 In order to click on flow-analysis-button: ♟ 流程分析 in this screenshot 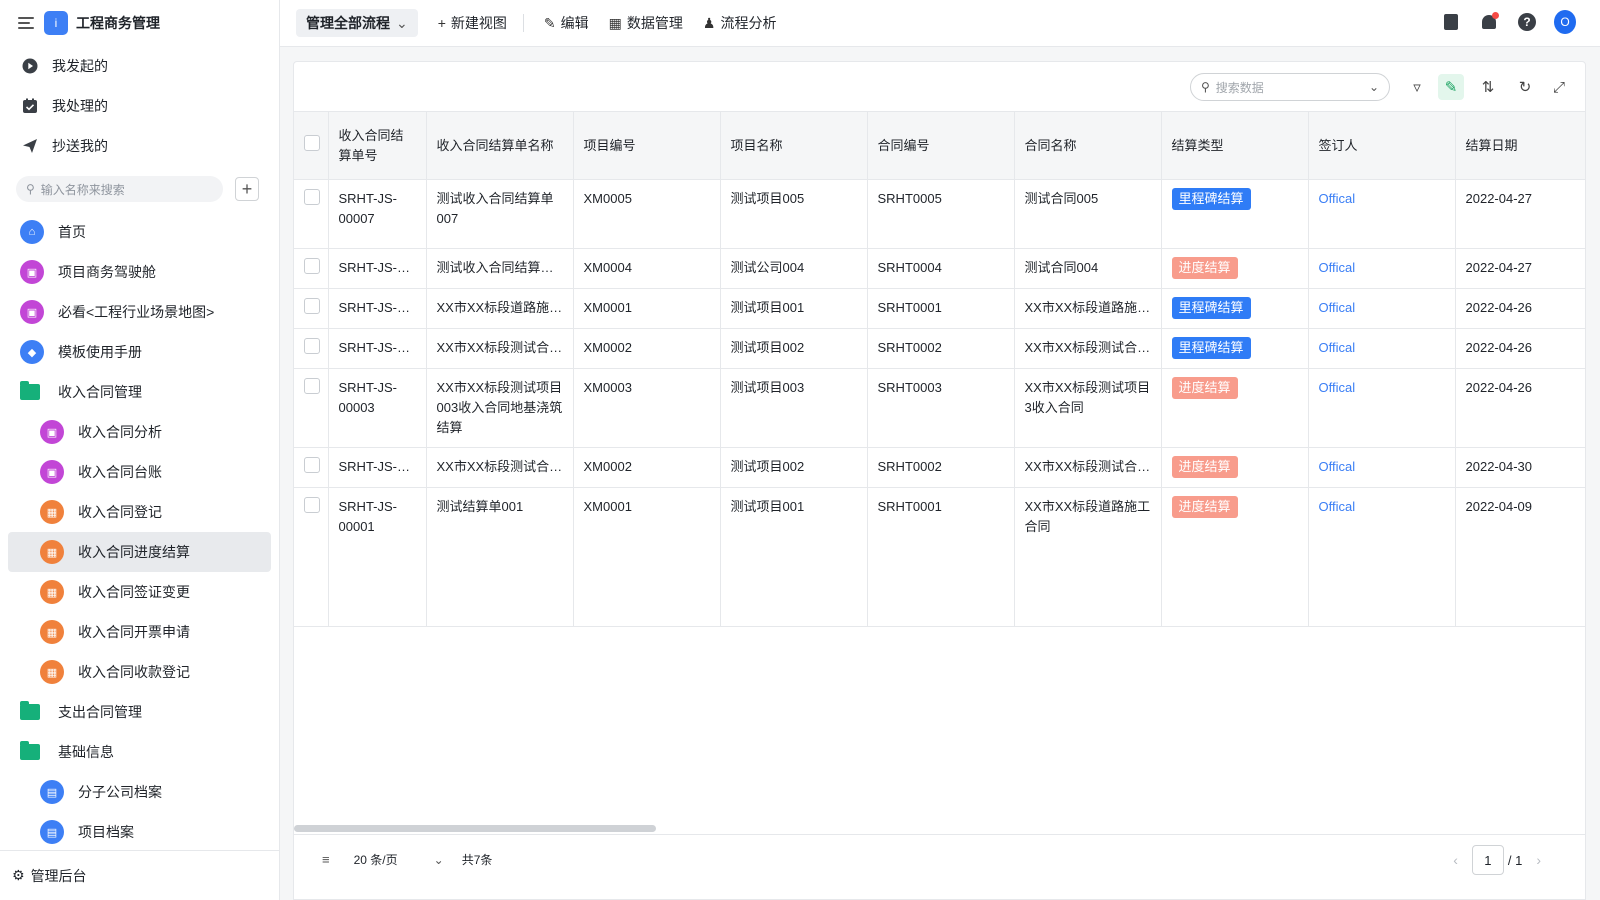, I will do `click(740, 23)`.